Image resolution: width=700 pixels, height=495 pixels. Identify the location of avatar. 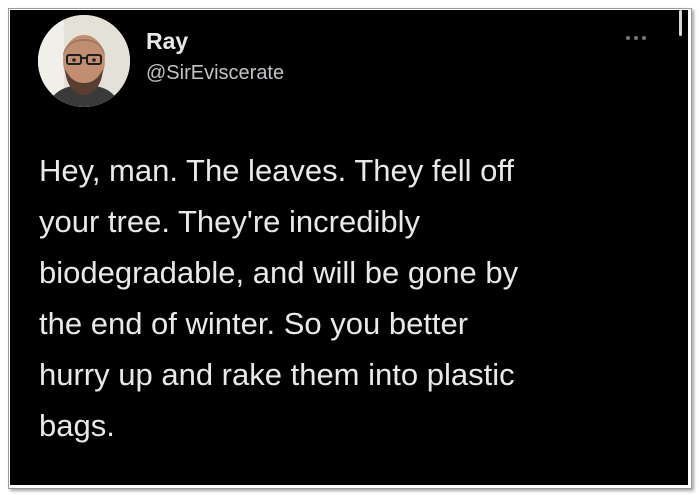
(84, 61).